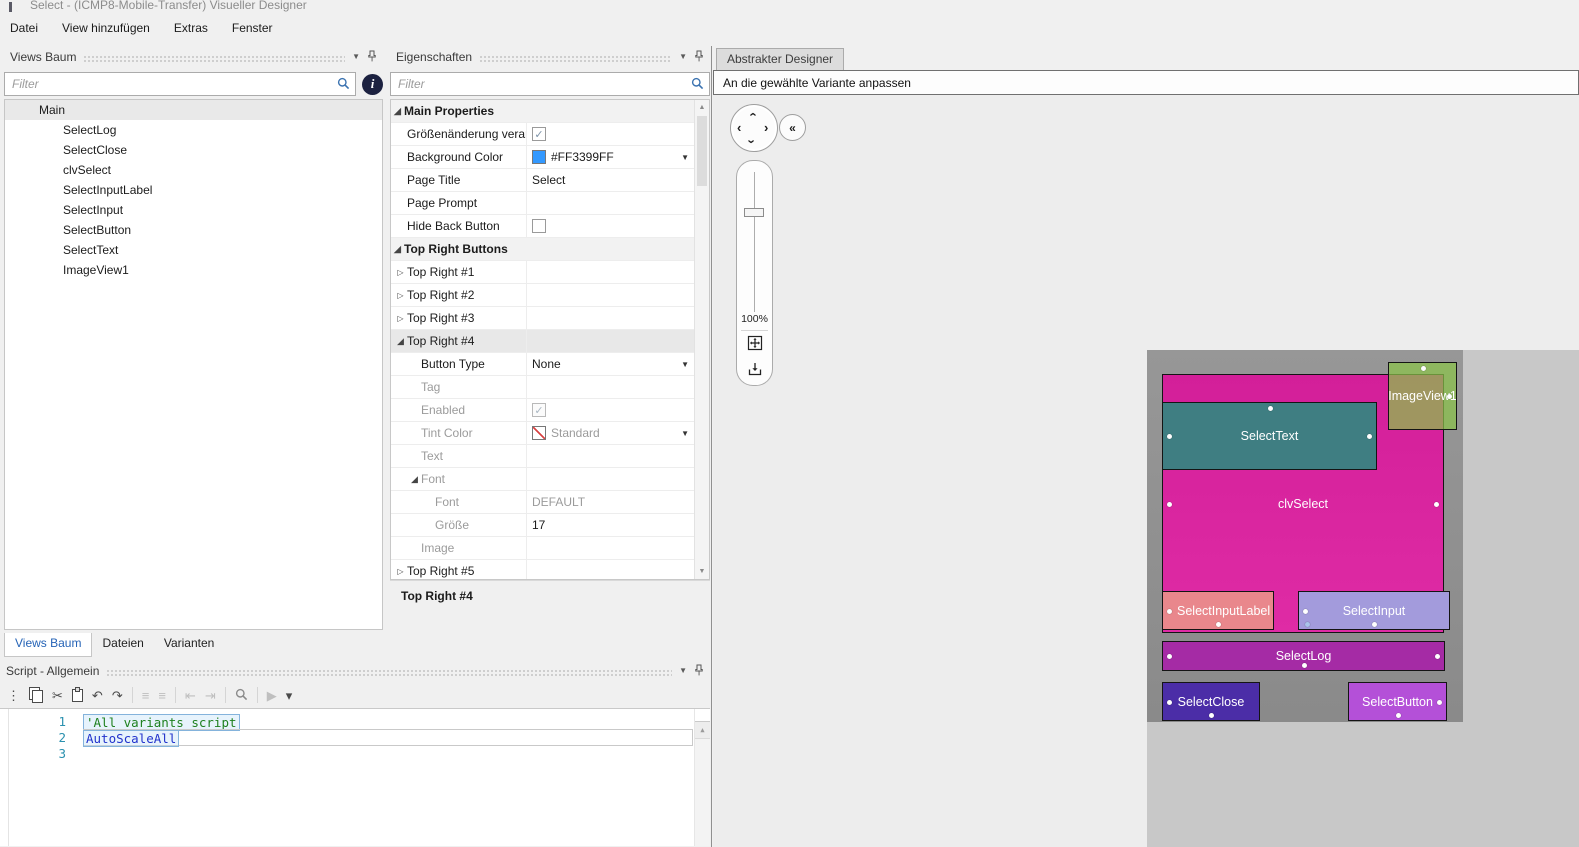 This screenshot has height=847, width=1579. What do you see at coordinates (193, 150) in the screenshot?
I see `tree-item-selectclose: SelectClose` at bounding box center [193, 150].